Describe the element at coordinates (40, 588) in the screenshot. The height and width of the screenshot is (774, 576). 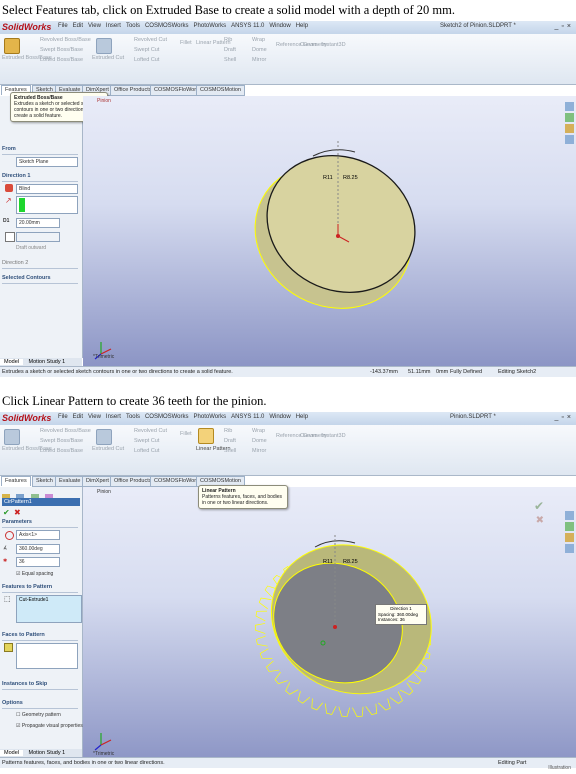
I see `features-to-pattern-header: Features to Pattern` at that location.